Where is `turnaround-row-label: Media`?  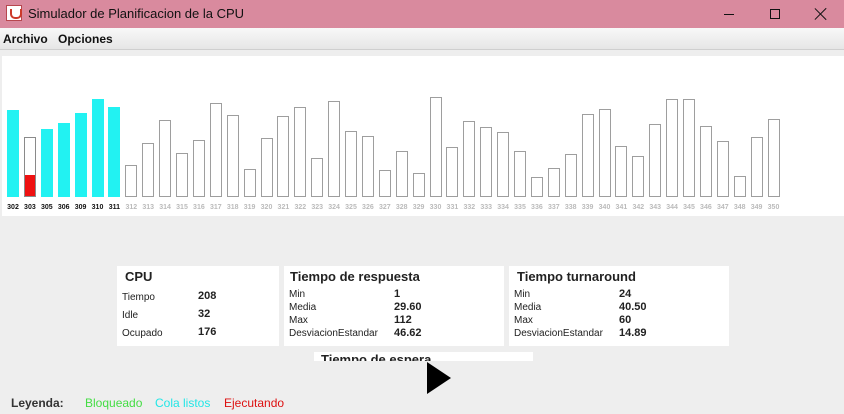 turnaround-row-label: Media is located at coordinates (528, 307).